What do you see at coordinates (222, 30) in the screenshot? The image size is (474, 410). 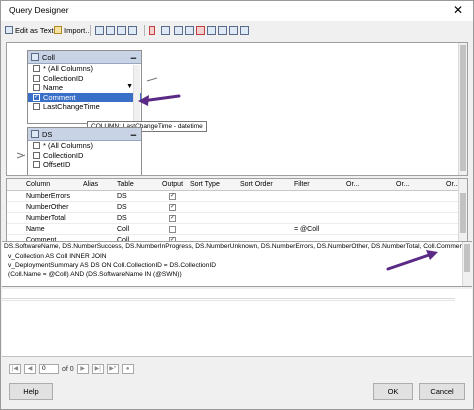 I see `group-by-icon` at bounding box center [222, 30].